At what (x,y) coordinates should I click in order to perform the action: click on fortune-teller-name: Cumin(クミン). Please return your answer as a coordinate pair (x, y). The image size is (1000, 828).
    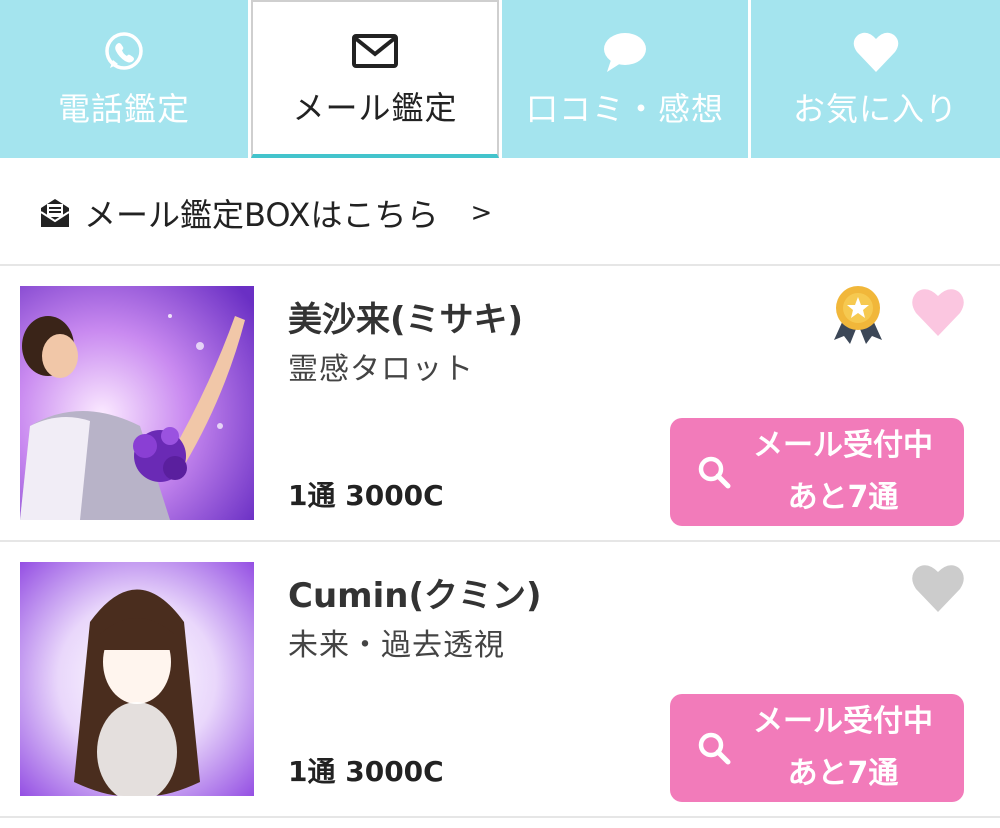
    Looking at the image, I should click on (415, 596).